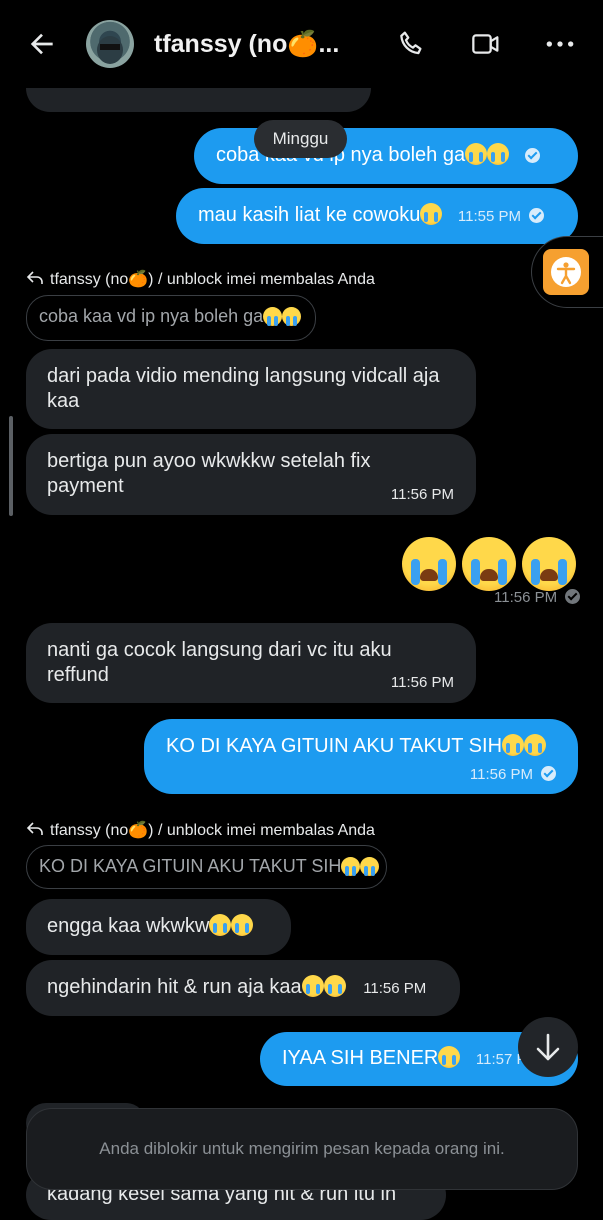 Image resolution: width=603 pixels, height=1220 pixels. I want to click on scrollbar, so click(11, 466).